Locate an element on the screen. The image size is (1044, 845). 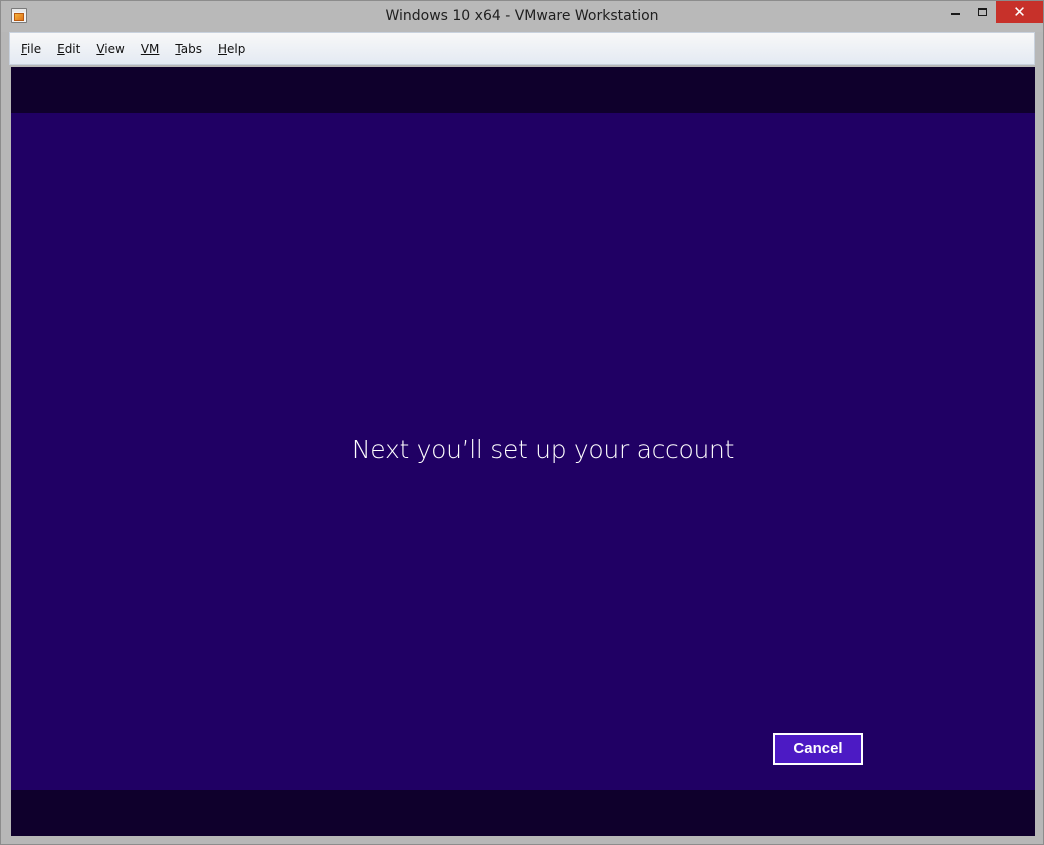
minimize-button is located at coordinates (955, 12).